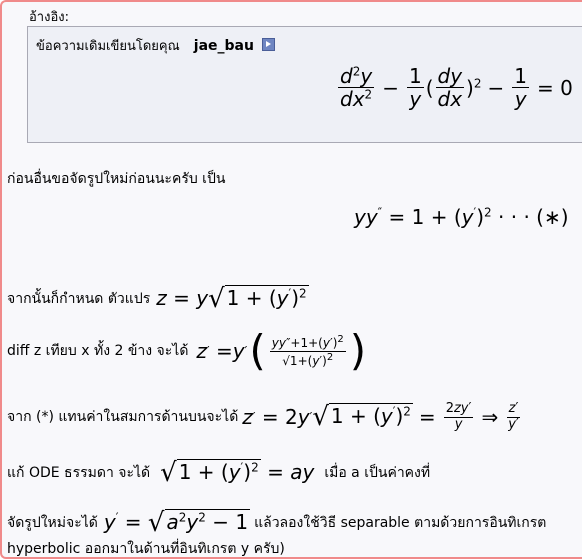 The width and height of the screenshot is (582, 559). Describe the element at coordinates (377, 473) in the screenshot. I see `post-line-5-tail: เมื่อ a เป็นค่าคงที่` at that location.